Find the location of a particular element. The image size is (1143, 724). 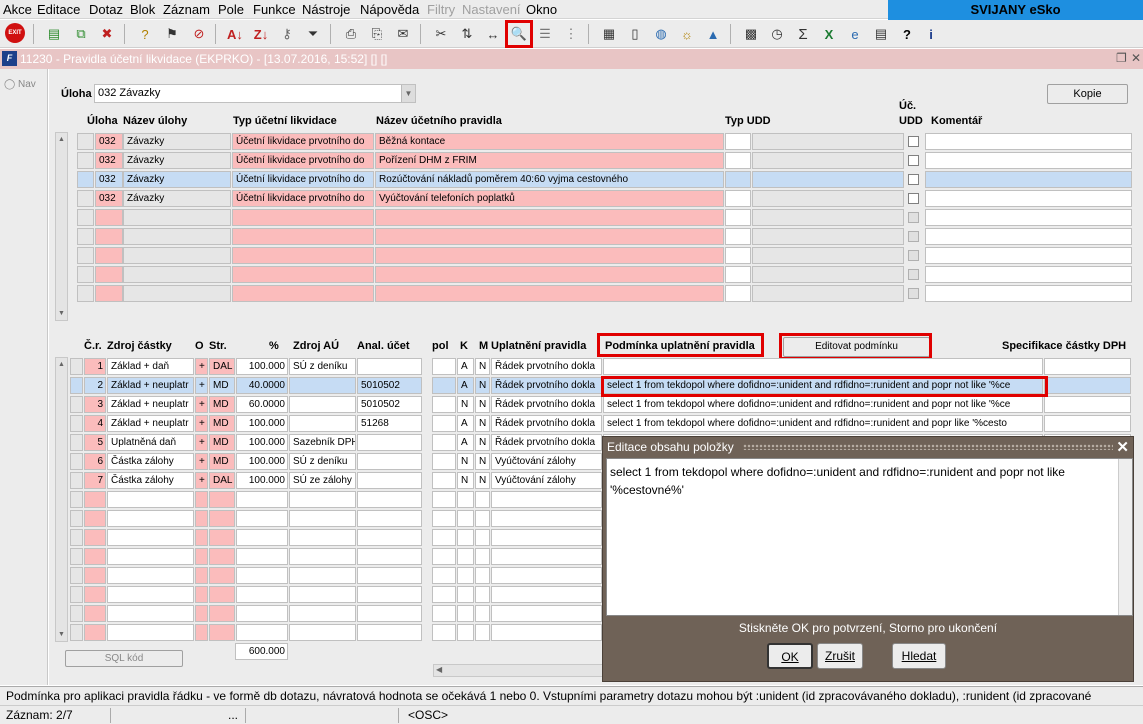

filter-icon: ⏷ is located at coordinates (313, 34).